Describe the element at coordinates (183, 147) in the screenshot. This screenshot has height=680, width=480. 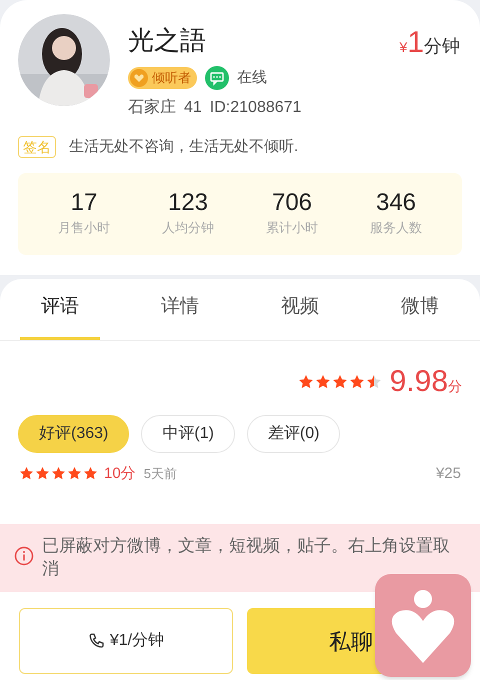
I see `signature-text: 生活无处不咨询，生活无处不倾听.` at that location.